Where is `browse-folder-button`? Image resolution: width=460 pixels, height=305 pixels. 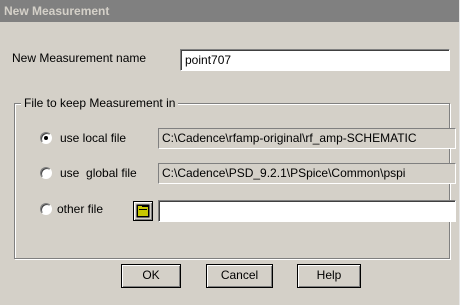
browse-folder-button is located at coordinates (143, 211).